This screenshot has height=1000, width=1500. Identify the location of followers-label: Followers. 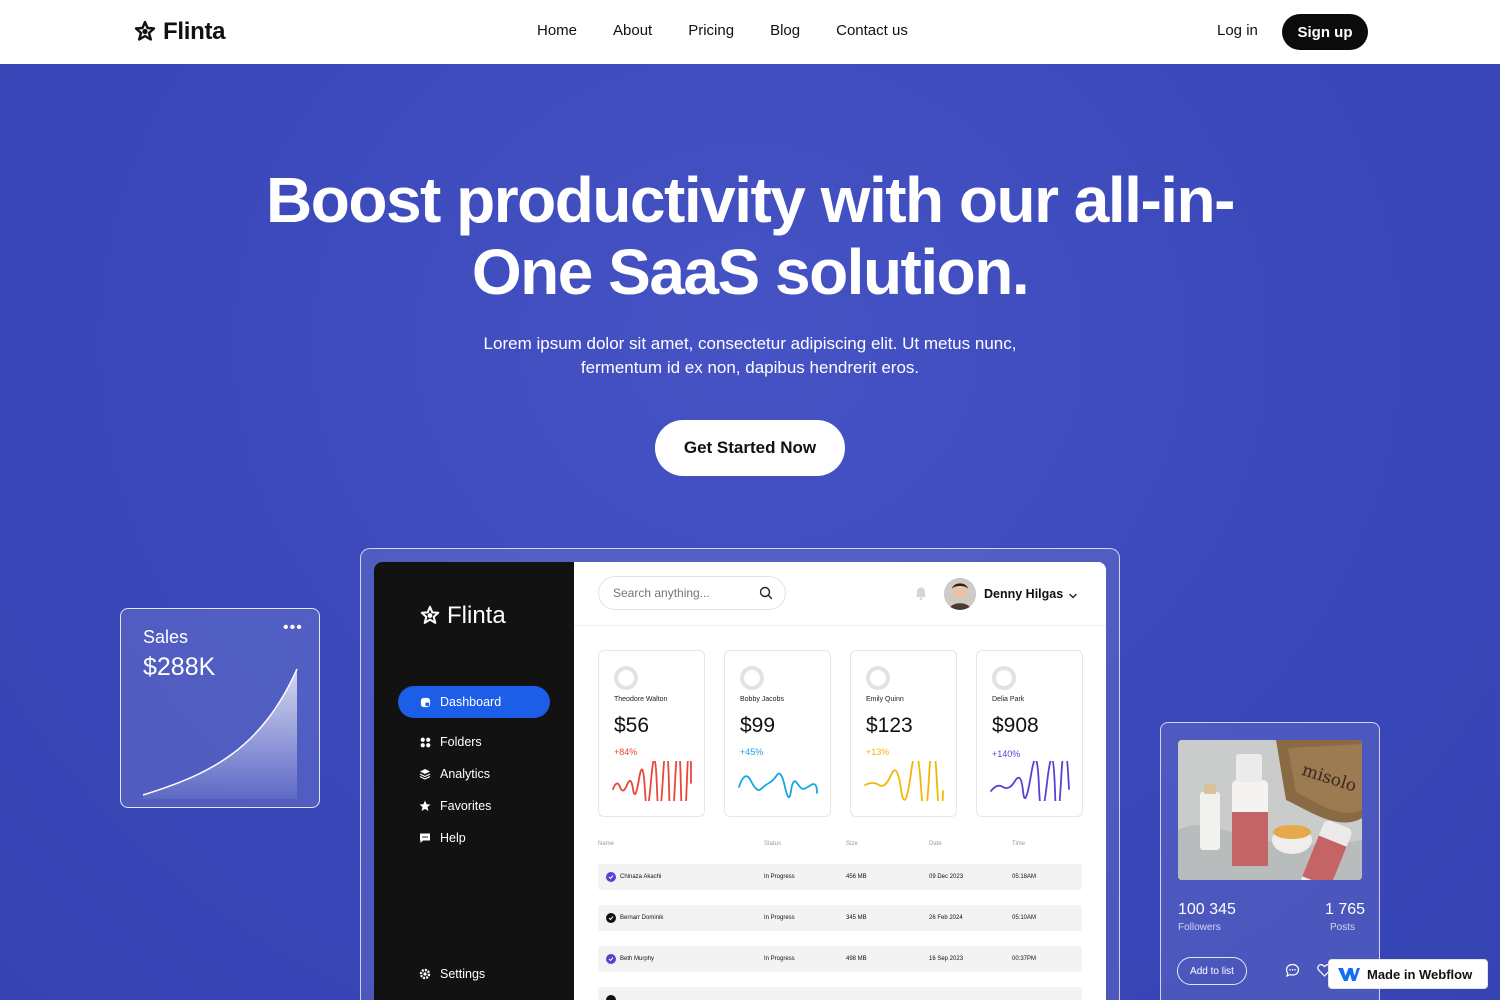
(1199, 927).